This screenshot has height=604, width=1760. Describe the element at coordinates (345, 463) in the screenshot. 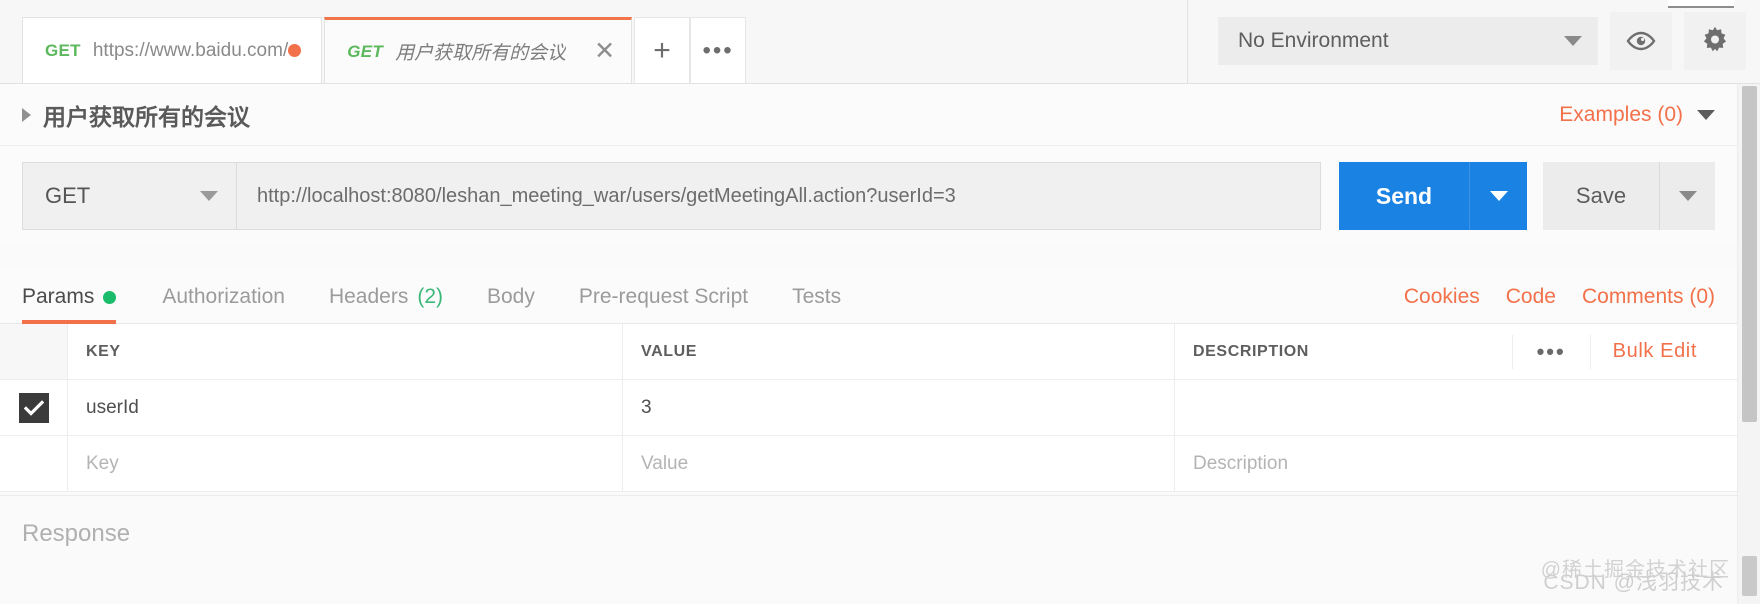

I see `new-row-key-input: Key` at that location.